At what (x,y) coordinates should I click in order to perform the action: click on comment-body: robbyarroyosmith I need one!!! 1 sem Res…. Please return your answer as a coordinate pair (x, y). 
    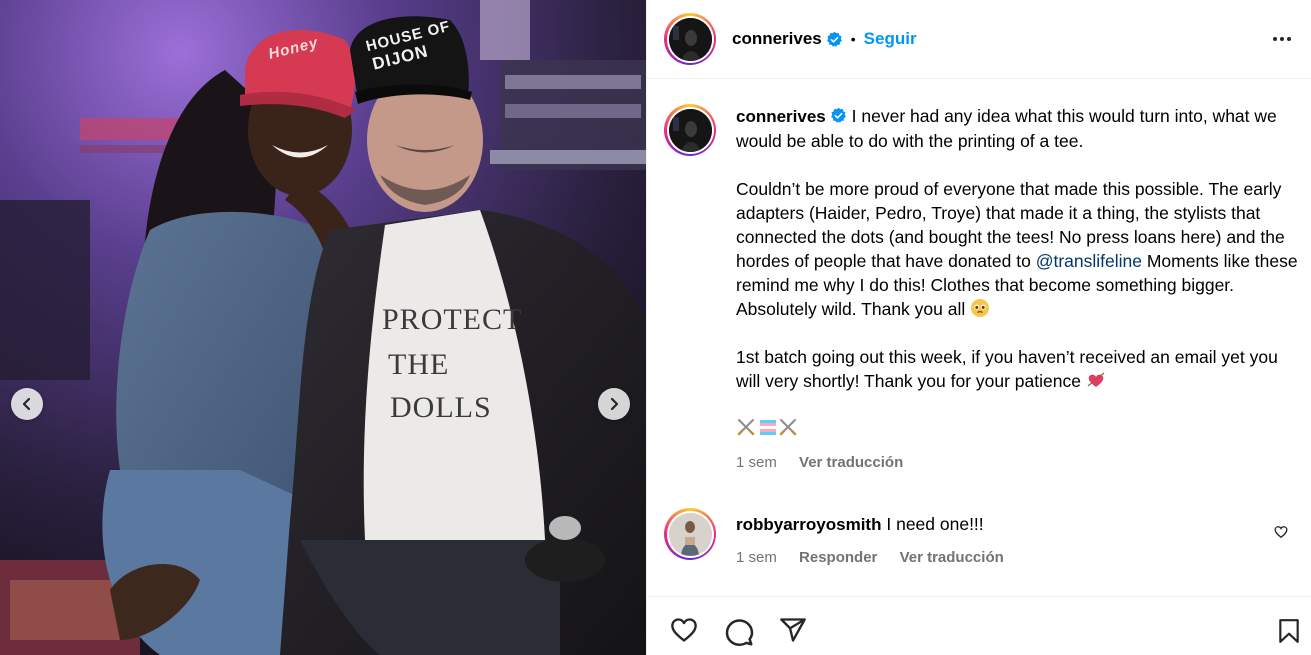
    Looking at the image, I should click on (996, 541).